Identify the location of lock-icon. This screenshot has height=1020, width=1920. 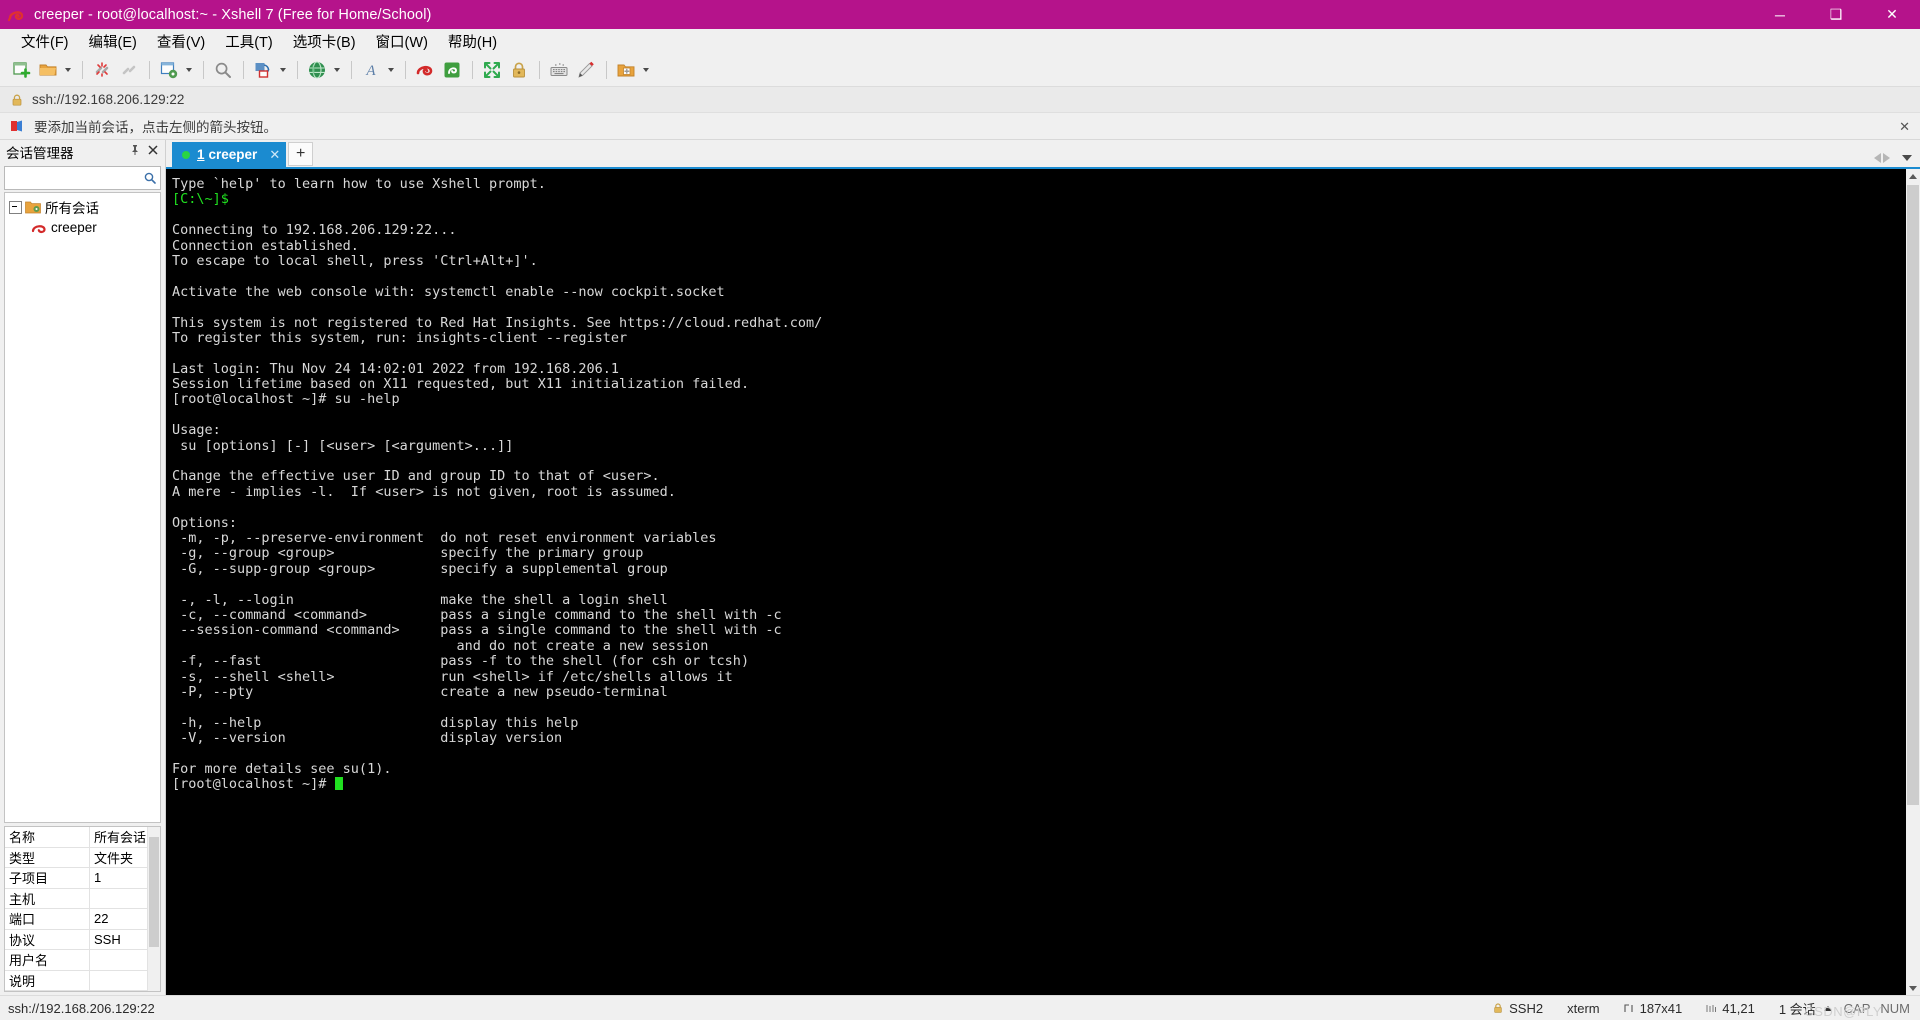
(519, 70).